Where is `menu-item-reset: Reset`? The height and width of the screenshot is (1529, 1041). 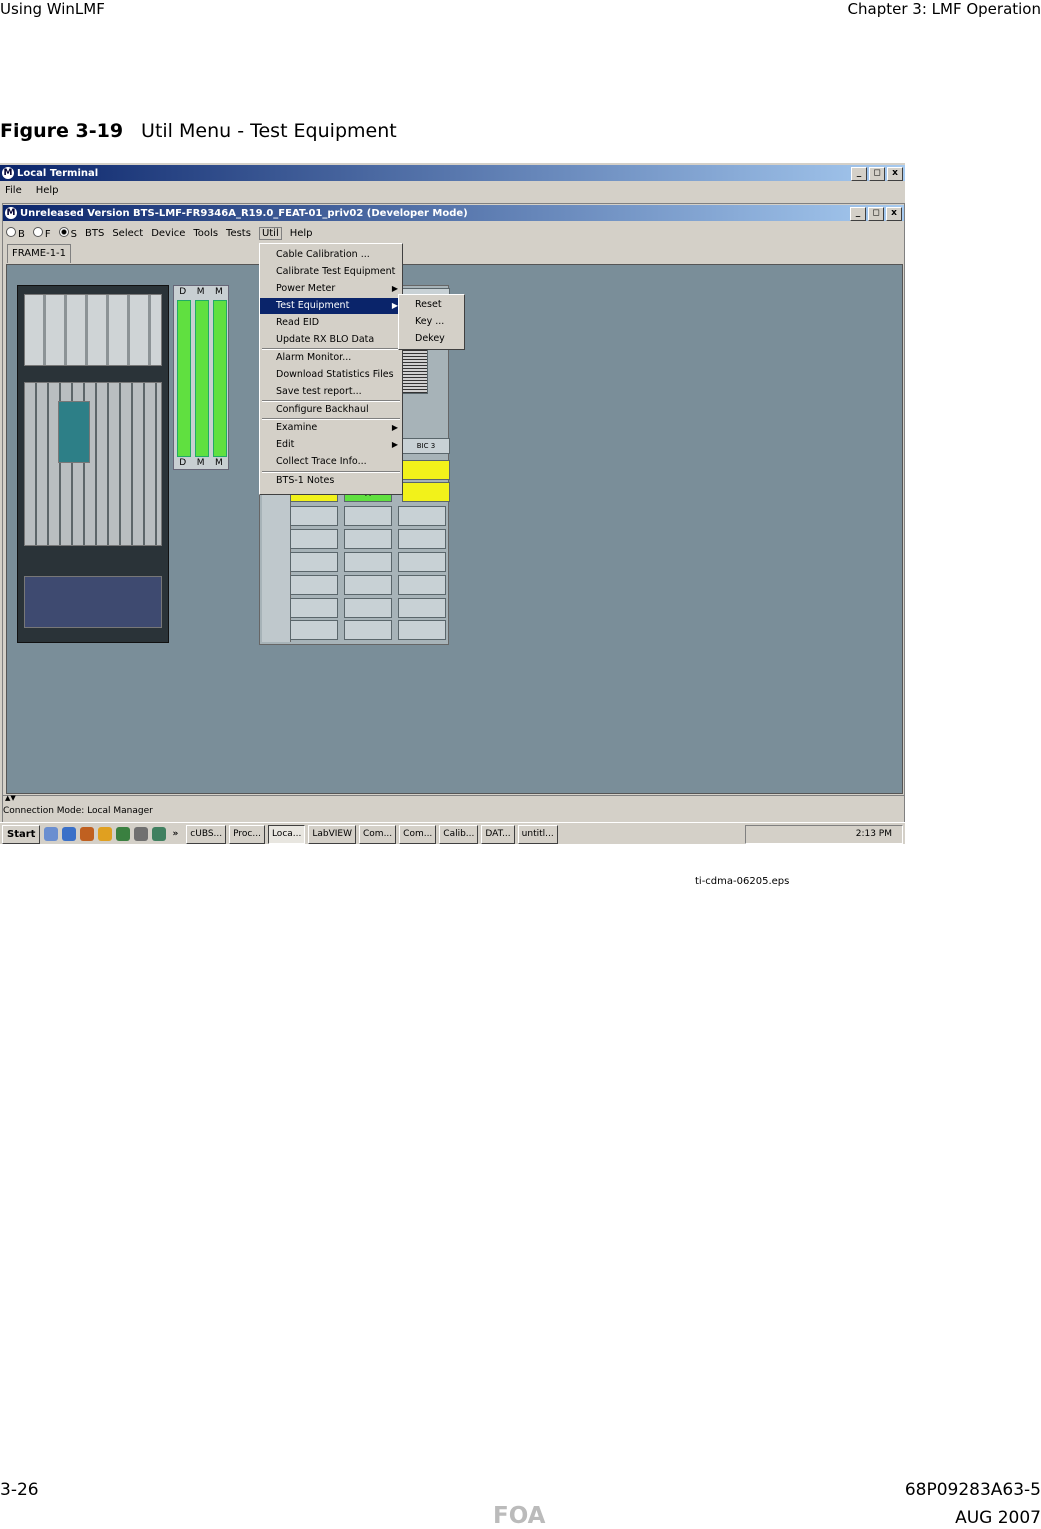 menu-item-reset: Reset is located at coordinates (431, 305).